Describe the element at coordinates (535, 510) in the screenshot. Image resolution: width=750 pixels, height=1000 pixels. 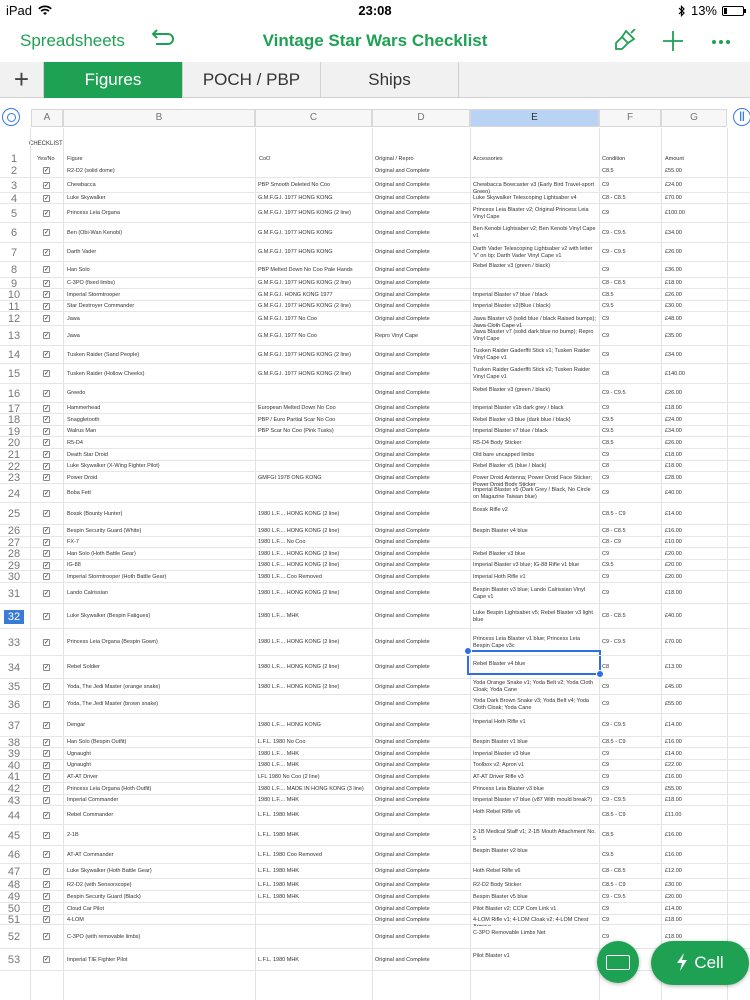
I see `accessories-cell: Bossk Rifle v2` at that location.